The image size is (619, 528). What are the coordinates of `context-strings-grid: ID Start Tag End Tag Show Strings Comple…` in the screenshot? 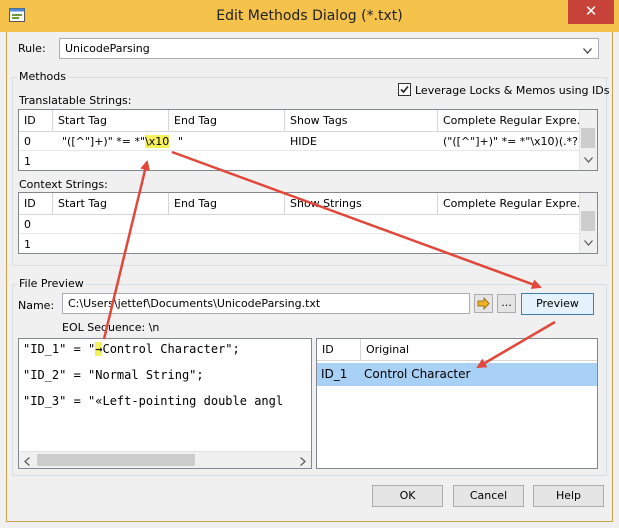 It's located at (308, 223).